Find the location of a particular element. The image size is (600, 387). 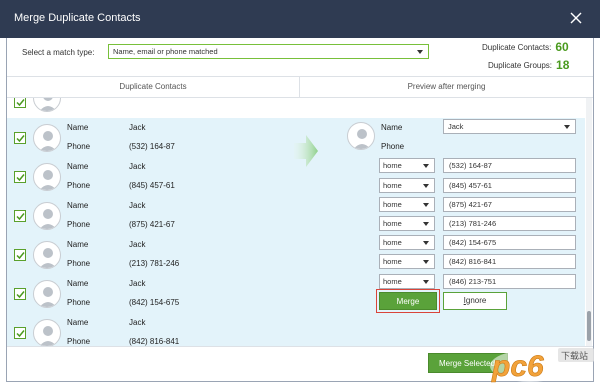

title-bar: Merge Duplicate Contacts is located at coordinates (300, 19).